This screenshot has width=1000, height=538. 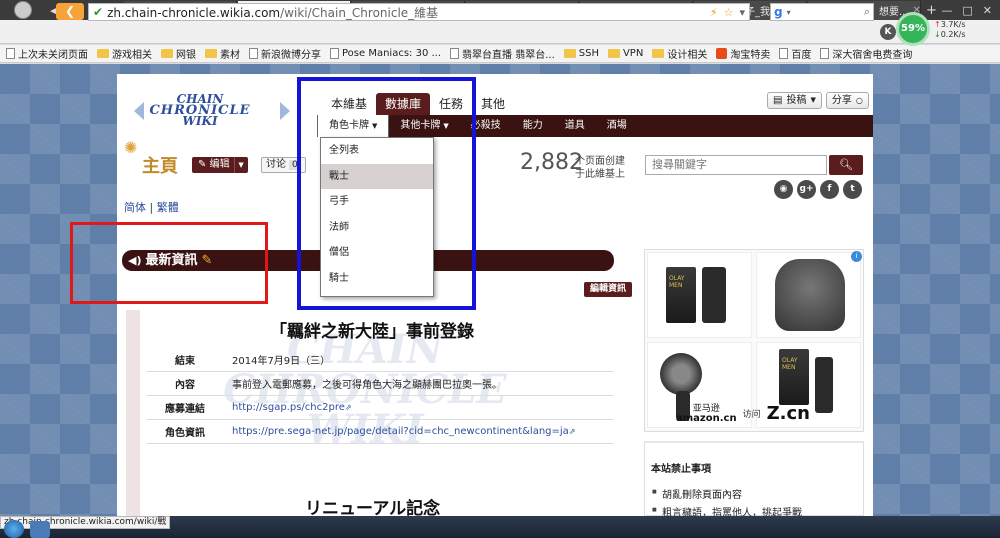 What do you see at coordinates (588, 53) in the screenshot?
I see `bookmark-label: SSH` at bounding box center [588, 53].